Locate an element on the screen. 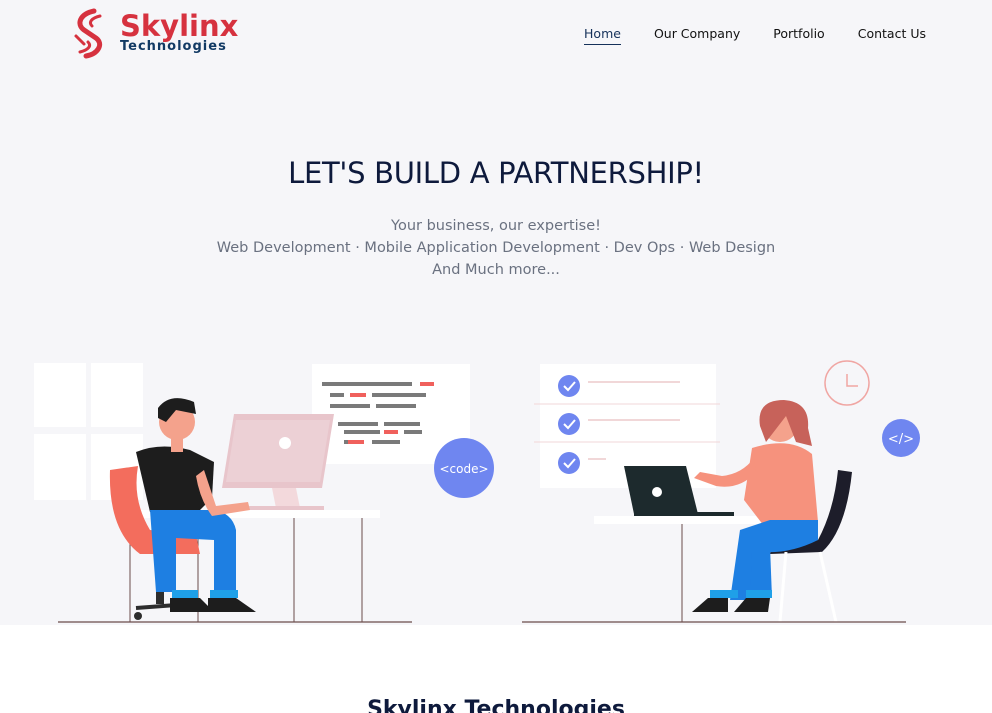 This screenshot has width=992, height=713. nav-portfolio: Portfolio is located at coordinates (798, 35).